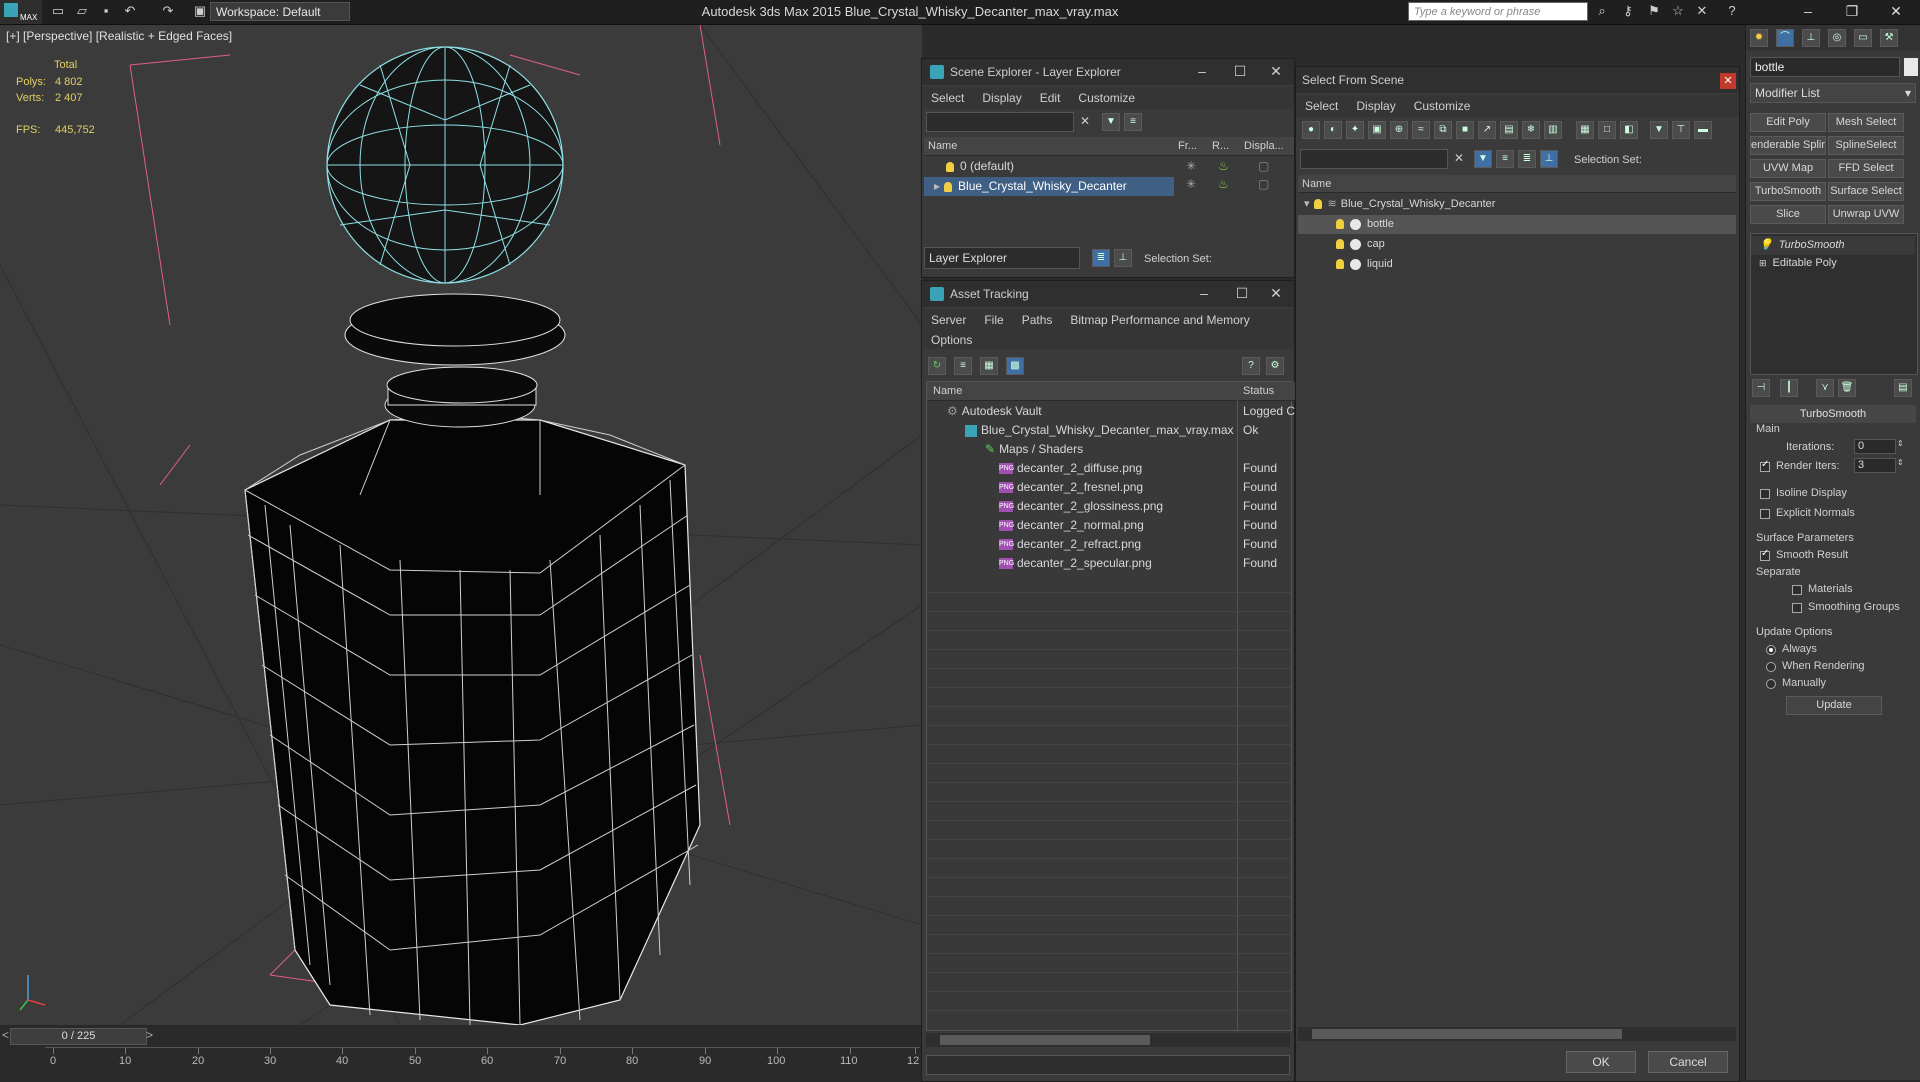  Describe the element at coordinates (1049, 186) in the screenshot. I see `layer-row-selected: ▸ Blue_Crystal_Whisky_Decanter` at that location.